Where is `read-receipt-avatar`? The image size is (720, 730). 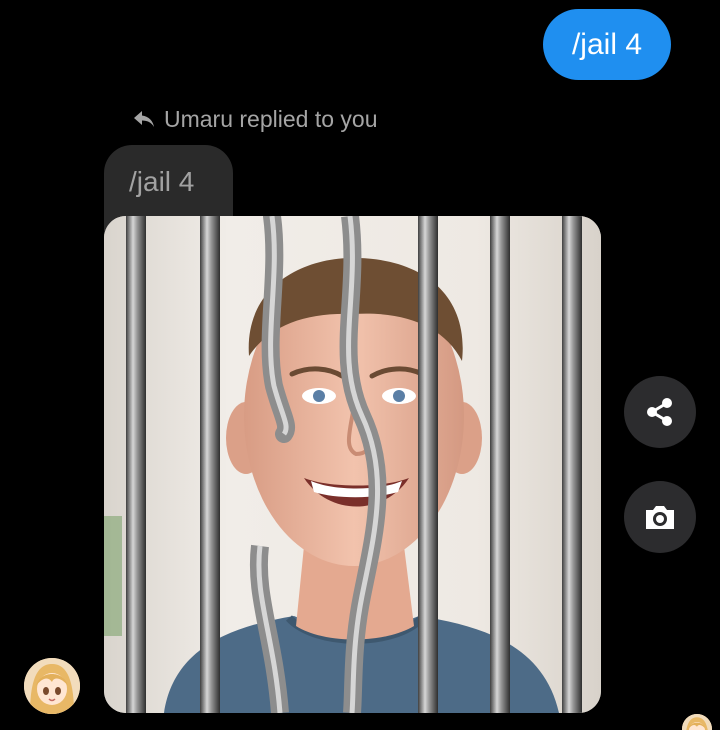 read-receipt-avatar is located at coordinates (697, 722).